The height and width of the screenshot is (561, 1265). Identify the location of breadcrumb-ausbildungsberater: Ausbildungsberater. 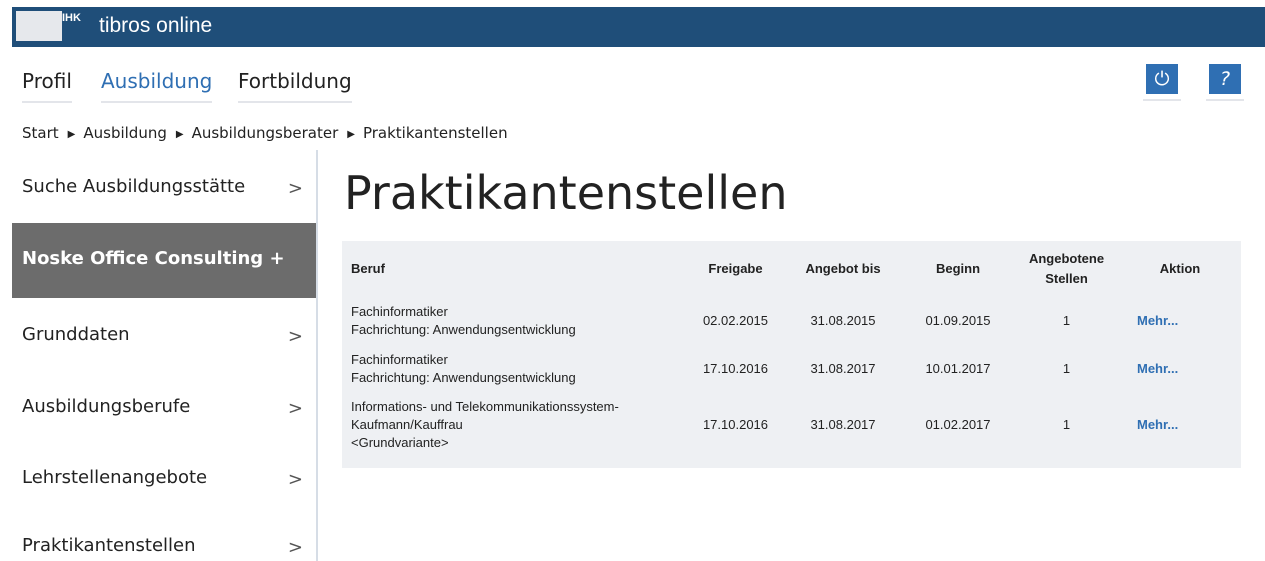
(265, 133).